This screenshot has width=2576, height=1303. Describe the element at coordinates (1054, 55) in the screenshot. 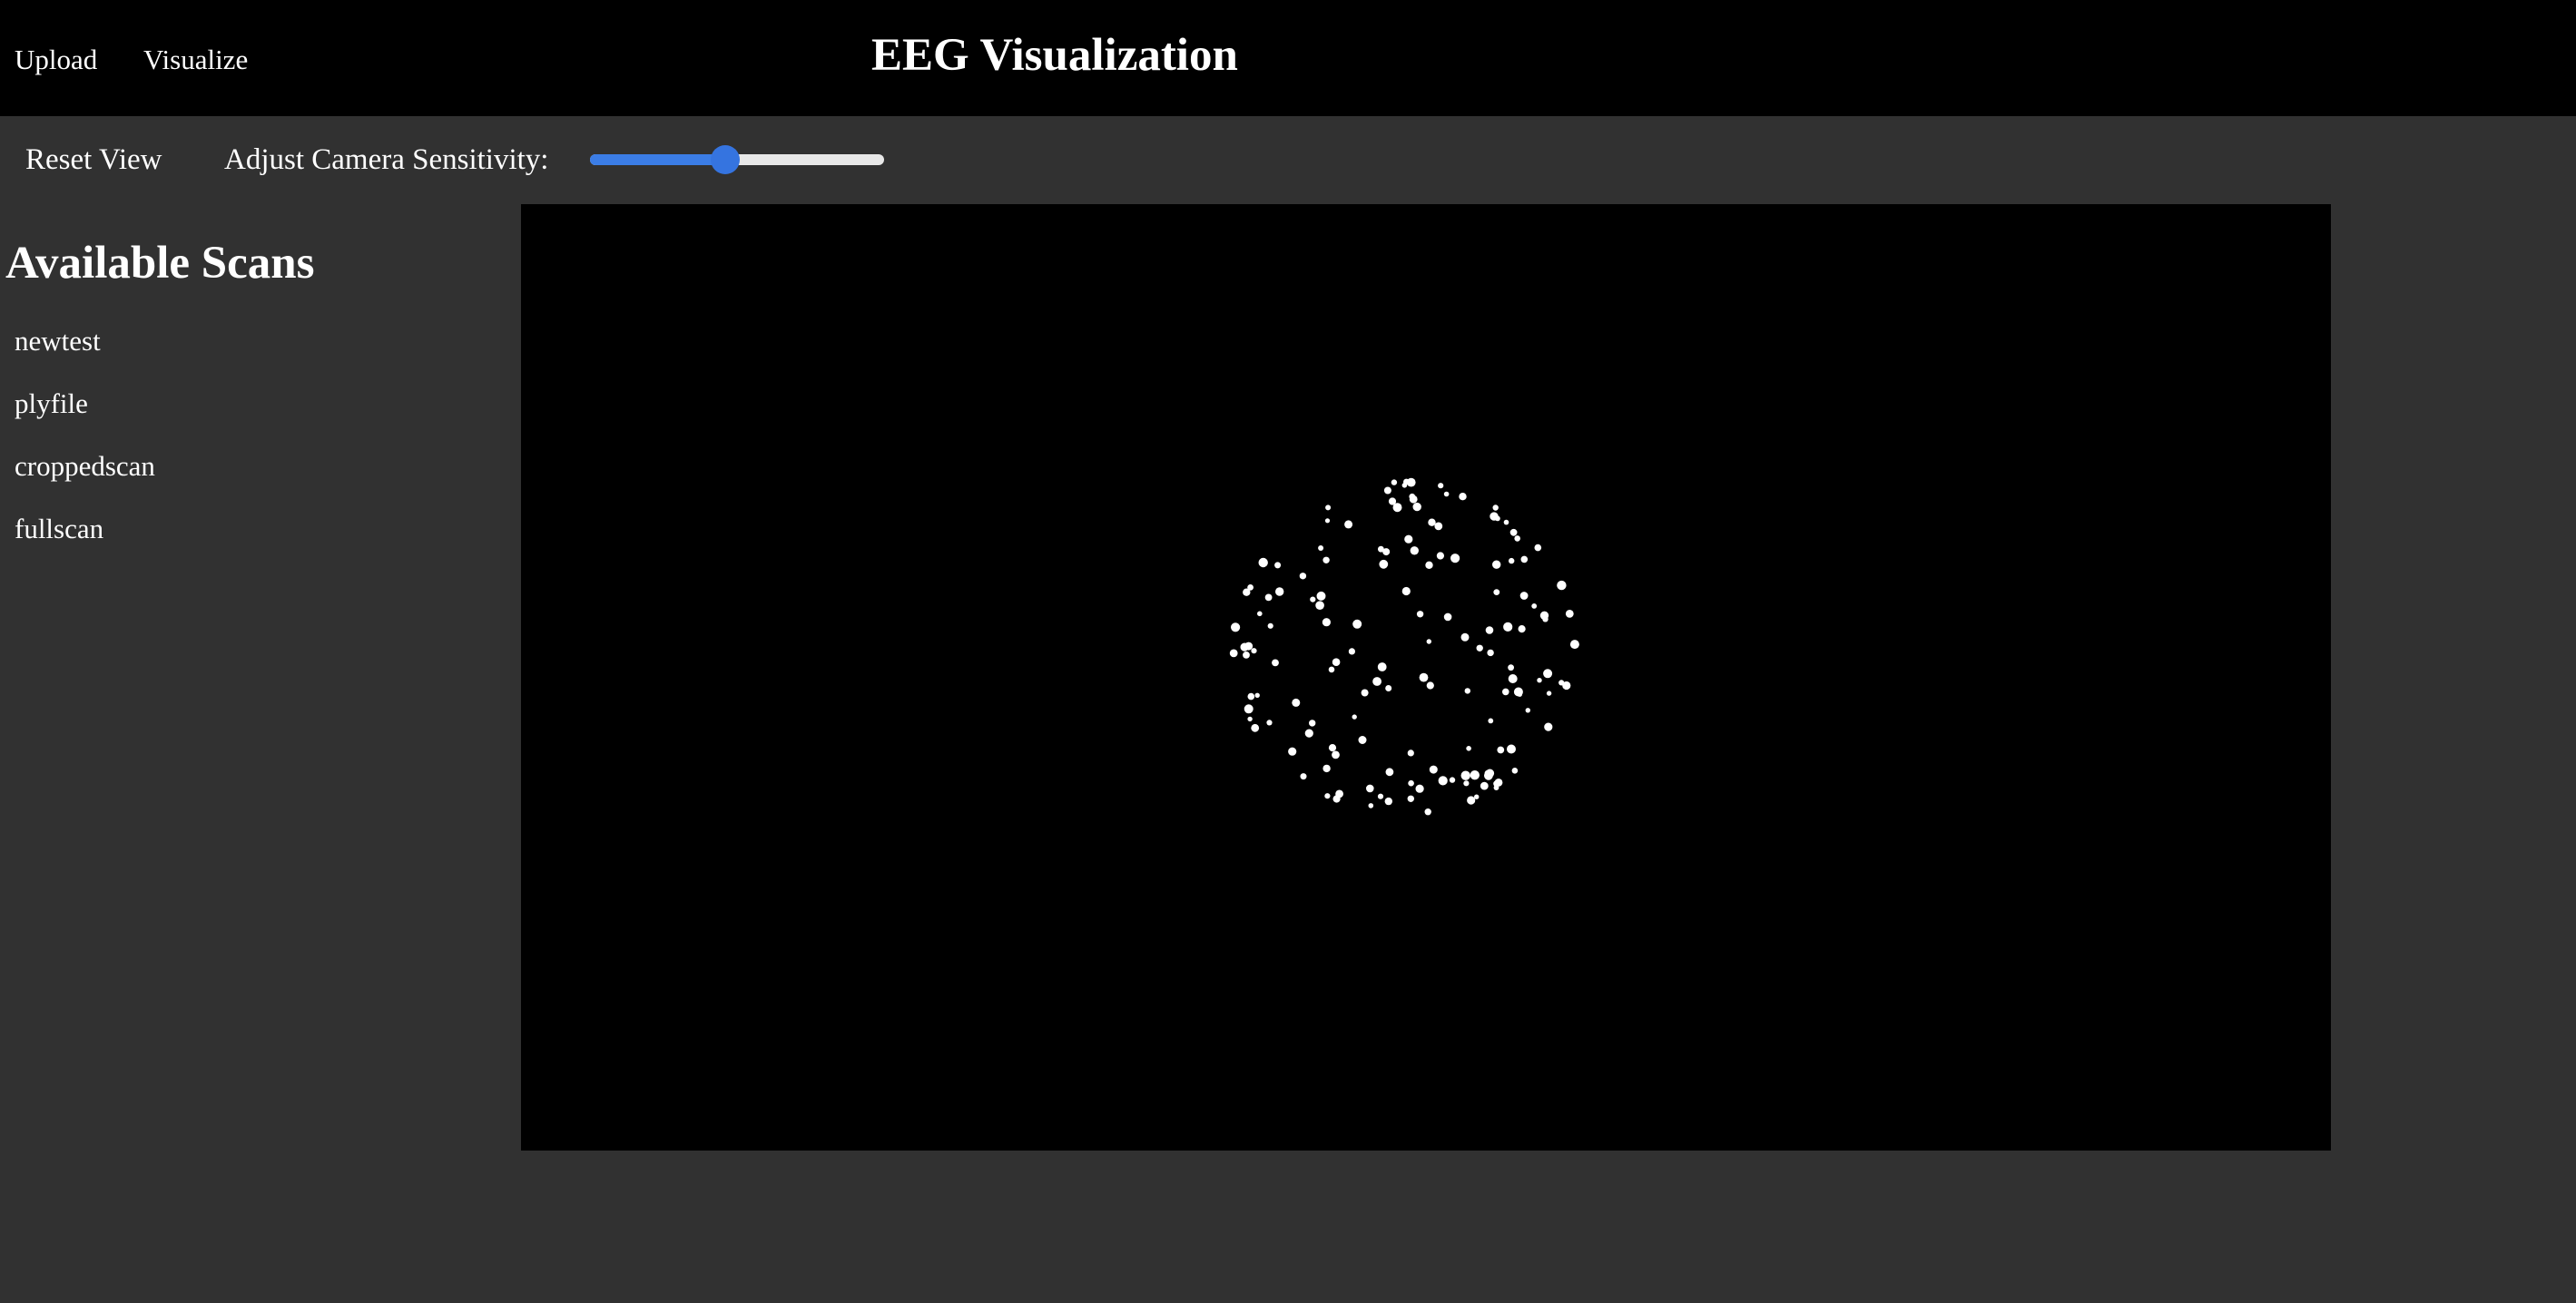

I see `app-title: EEG Visualization` at that location.